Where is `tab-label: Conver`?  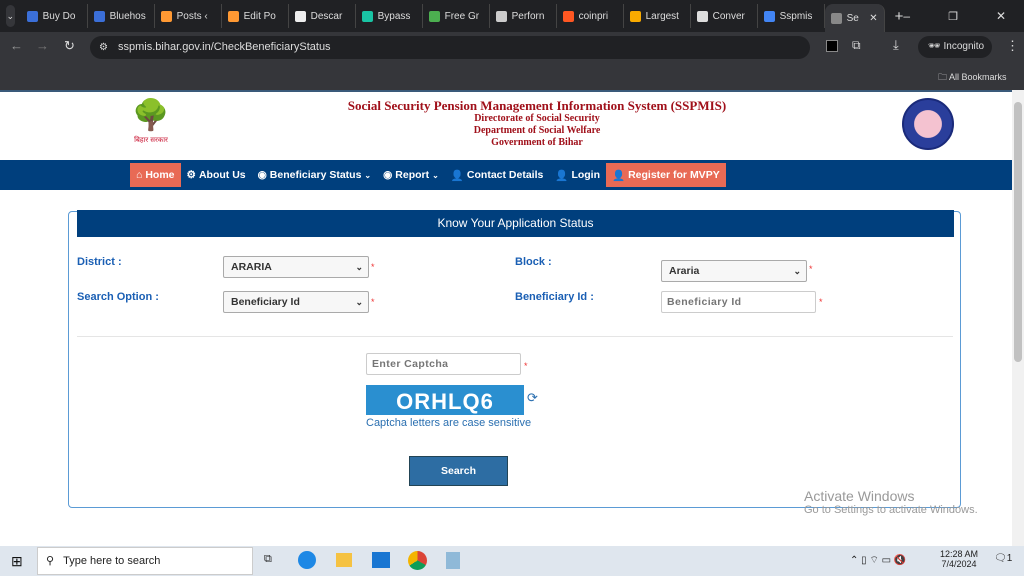
tab-label: Conver is located at coordinates (728, 16).